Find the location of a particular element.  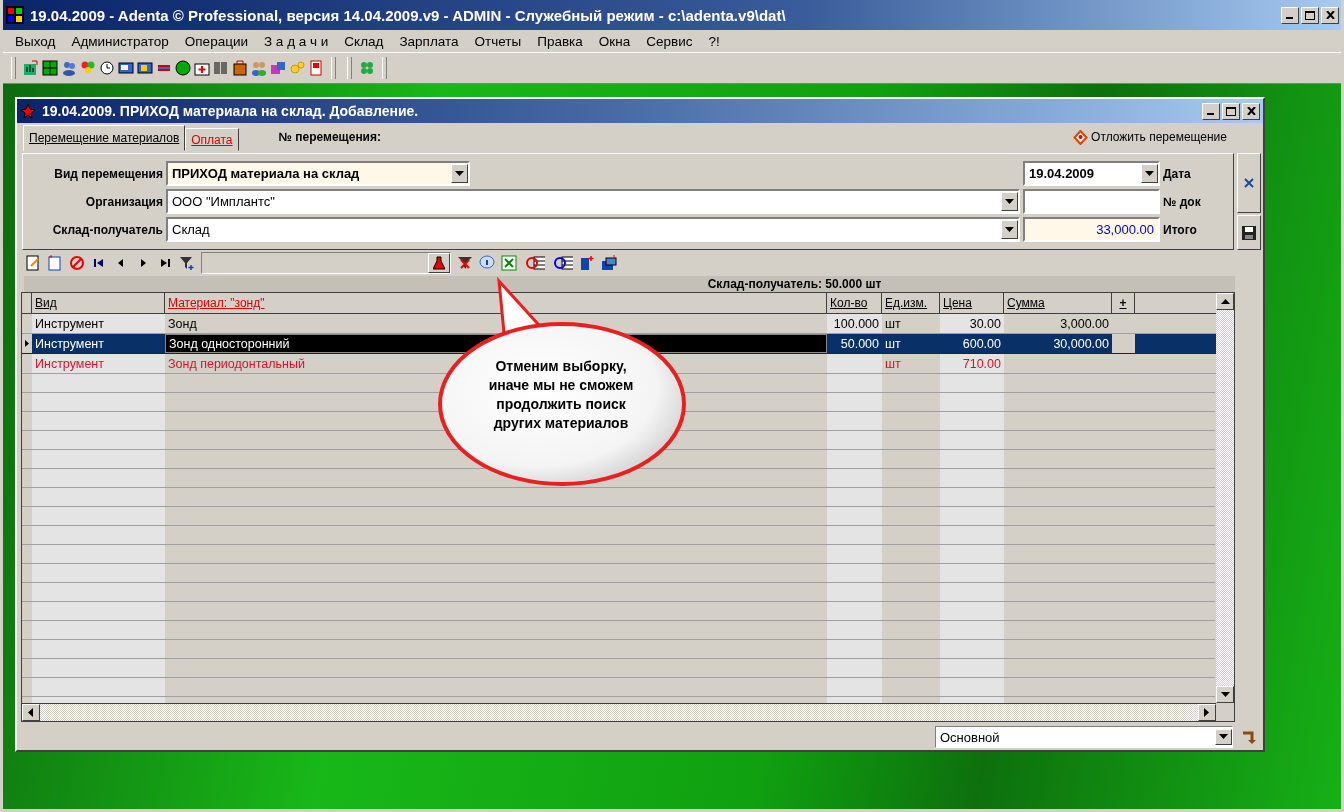

table-cell: 50.000 is located at coordinates (859, 343).